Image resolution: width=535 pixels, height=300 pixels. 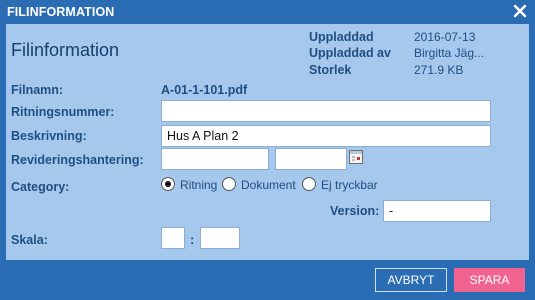 I want to click on filename-value: A-01-1-101.pdf, so click(x=204, y=90).